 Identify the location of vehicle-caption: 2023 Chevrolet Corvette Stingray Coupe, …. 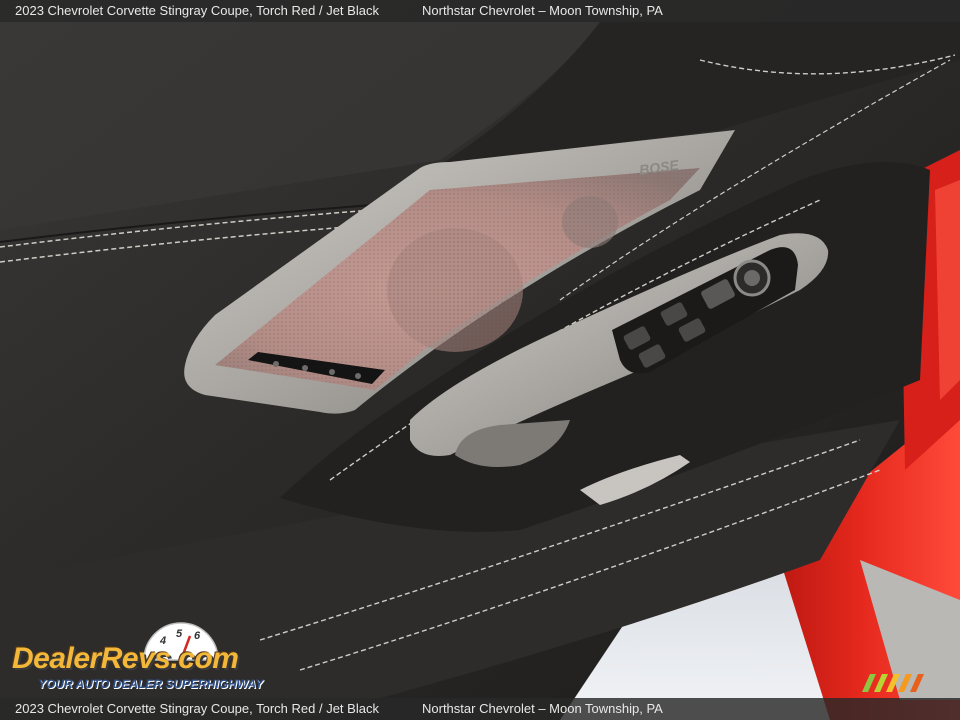
(197, 10).